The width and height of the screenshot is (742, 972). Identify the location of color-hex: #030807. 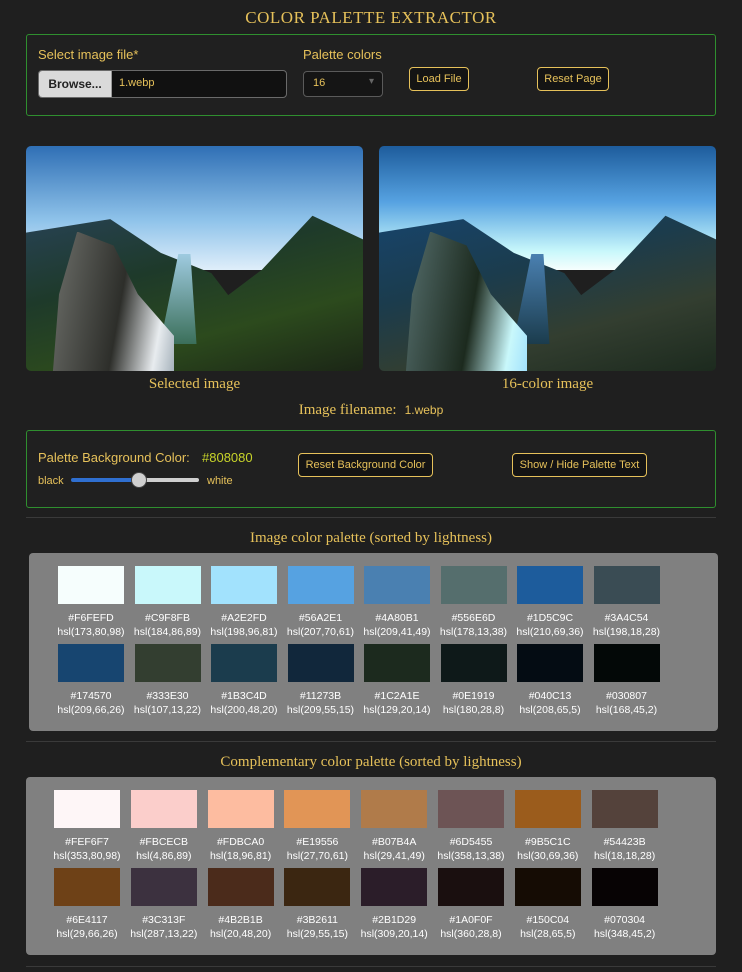
(626, 696).